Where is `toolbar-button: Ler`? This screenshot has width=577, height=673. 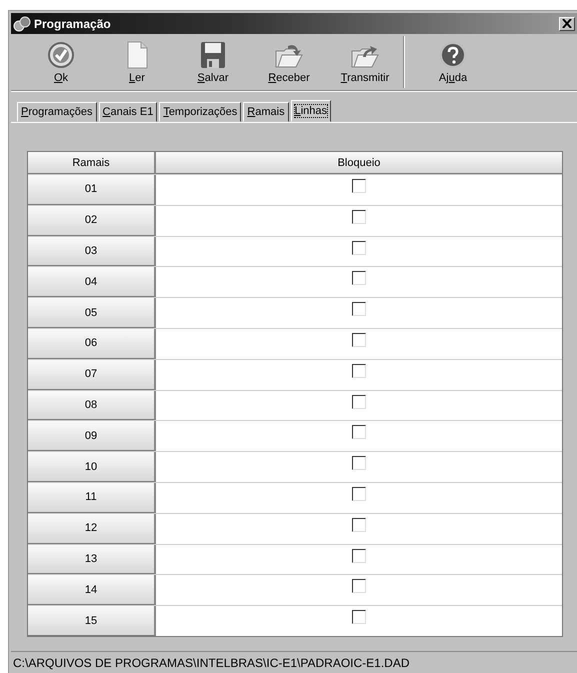
toolbar-button: Ler is located at coordinates (137, 62).